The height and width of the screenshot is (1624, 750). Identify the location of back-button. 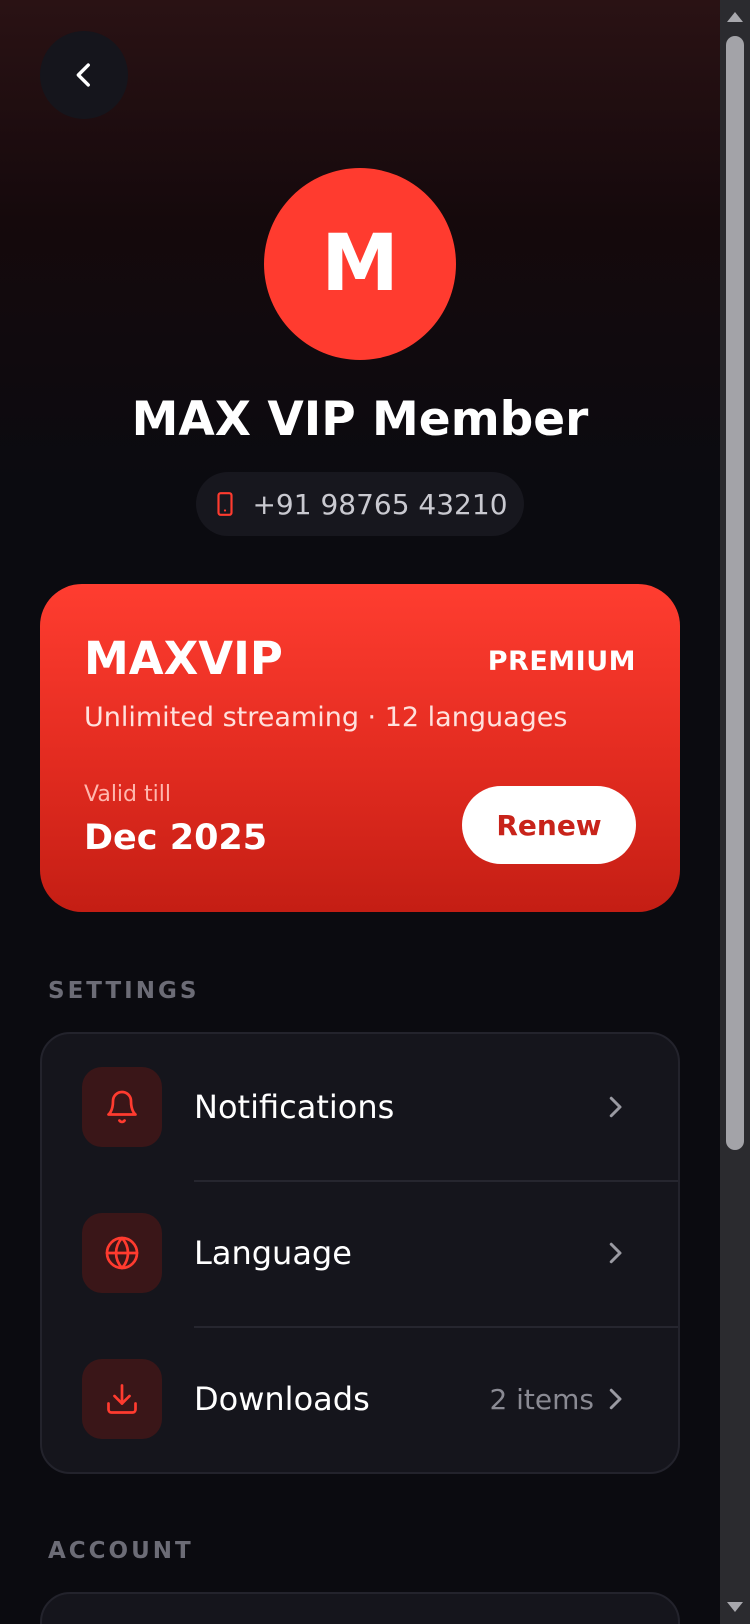
(84, 75).